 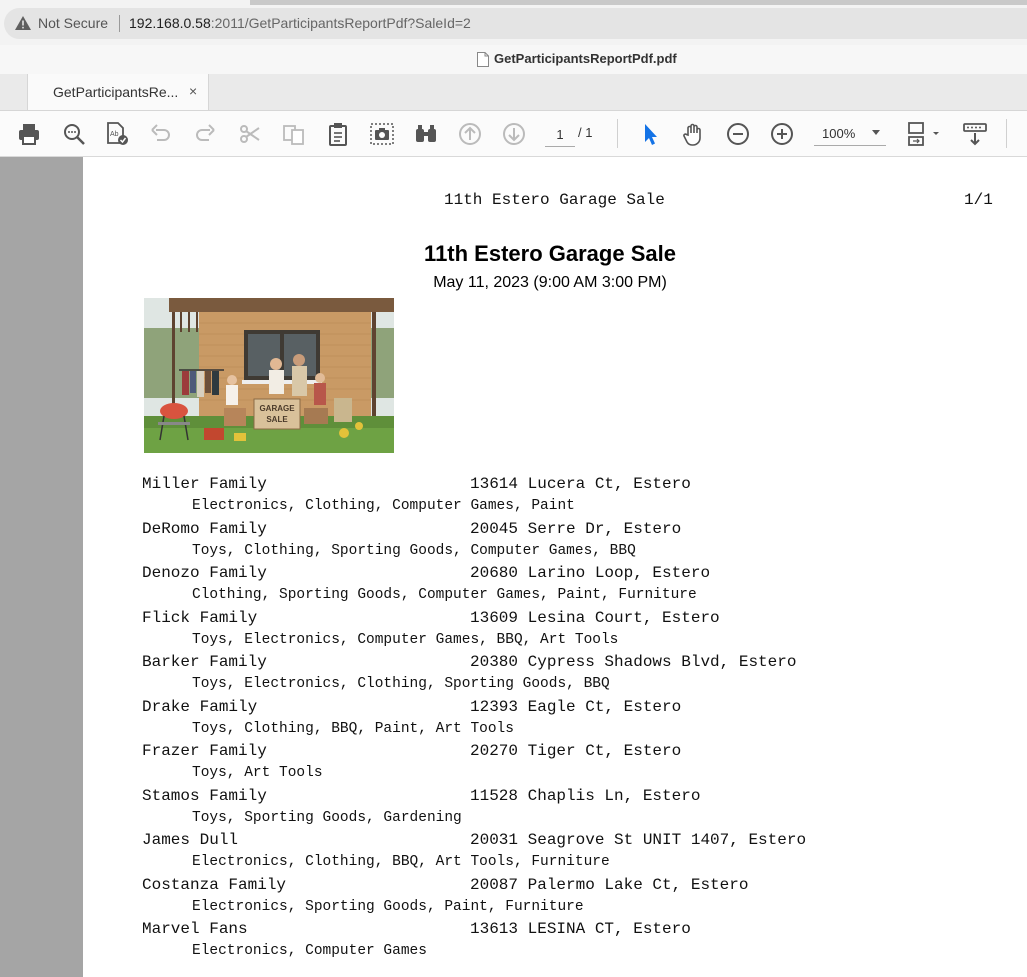 What do you see at coordinates (426, 134) in the screenshot?
I see `binoculars-icon` at bounding box center [426, 134].